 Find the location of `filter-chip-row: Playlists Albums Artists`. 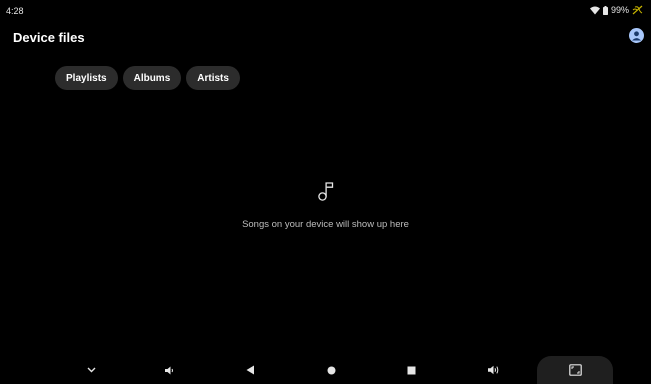

filter-chip-row: Playlists Albums Artists is located at coordinates (147, 78).